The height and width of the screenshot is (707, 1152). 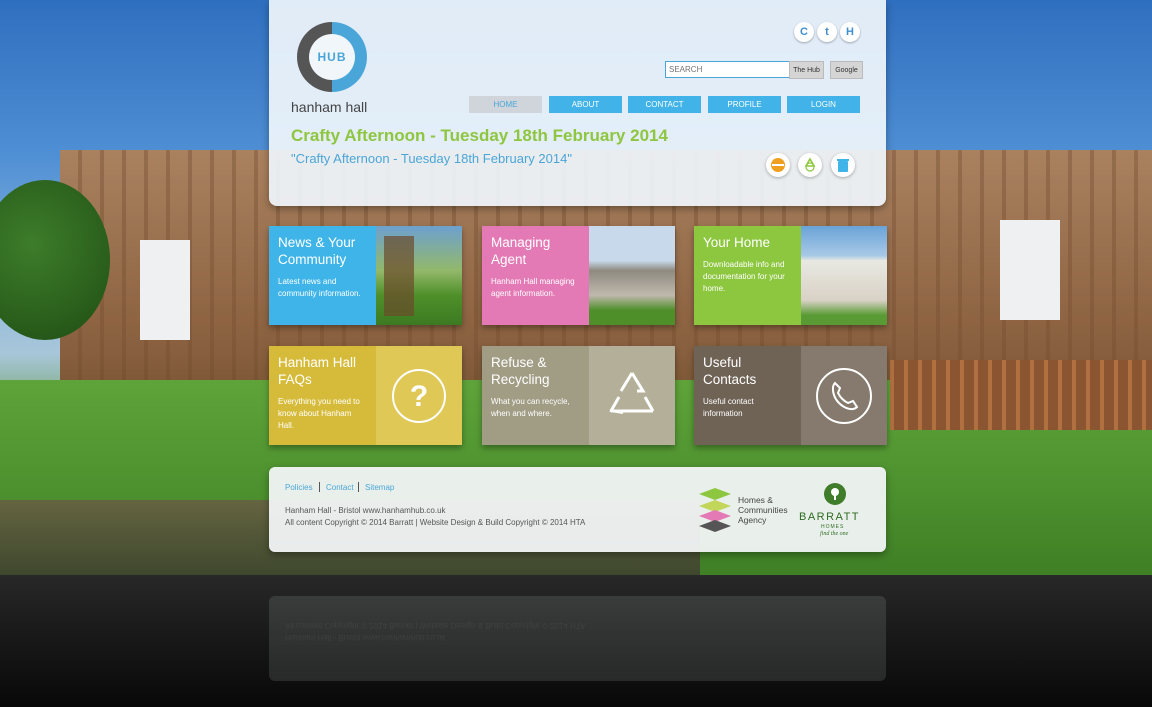 What do you see at coordinates (744, 104) in the screenshot?
I see `nav-profile: PROFILE` at bounding box center [744, 104].